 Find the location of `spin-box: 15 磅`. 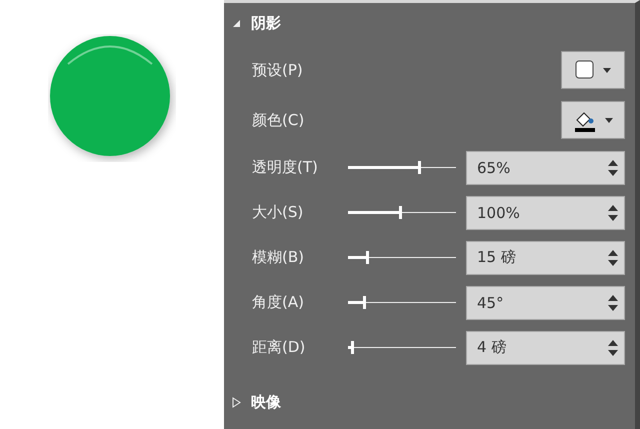

spin-box: 15 磅 is located at coordinates (545, 257).